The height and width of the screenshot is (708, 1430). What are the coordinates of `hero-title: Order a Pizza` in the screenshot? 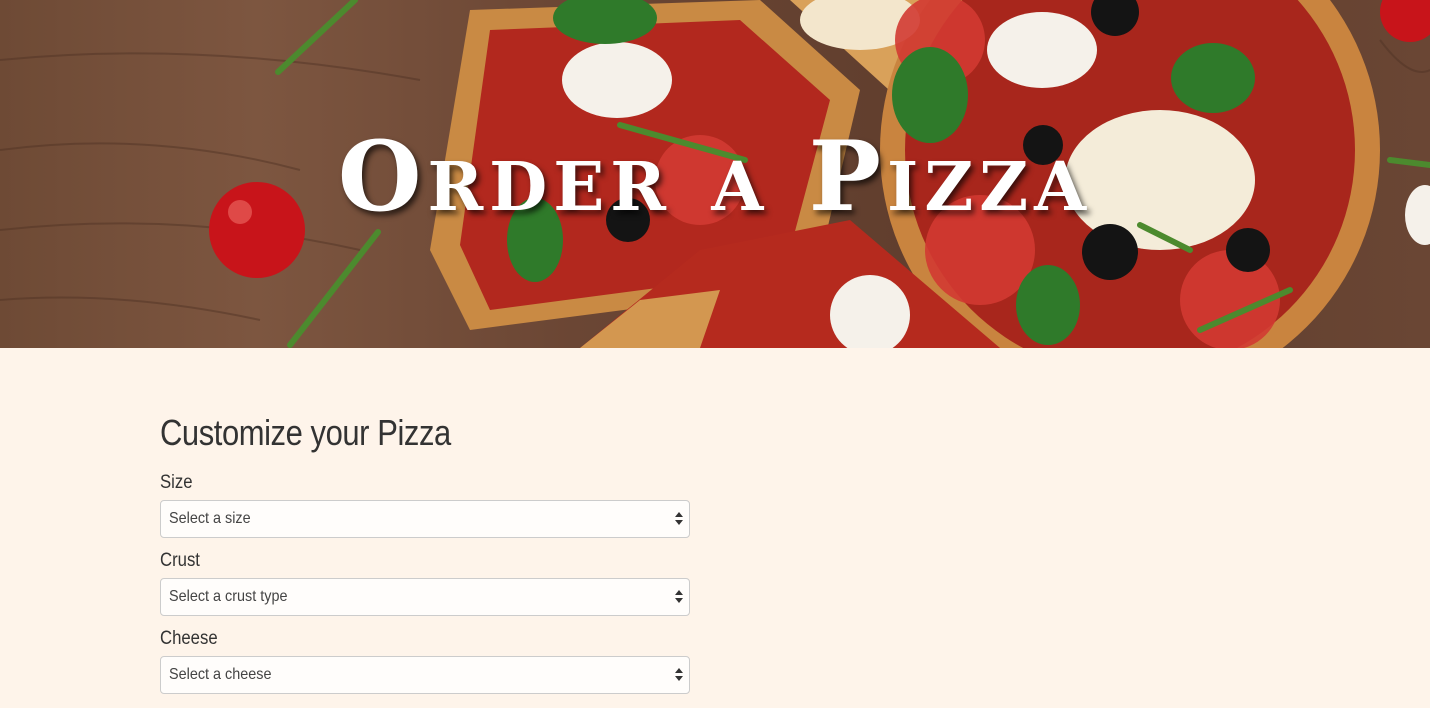 It's located at (715, 176).